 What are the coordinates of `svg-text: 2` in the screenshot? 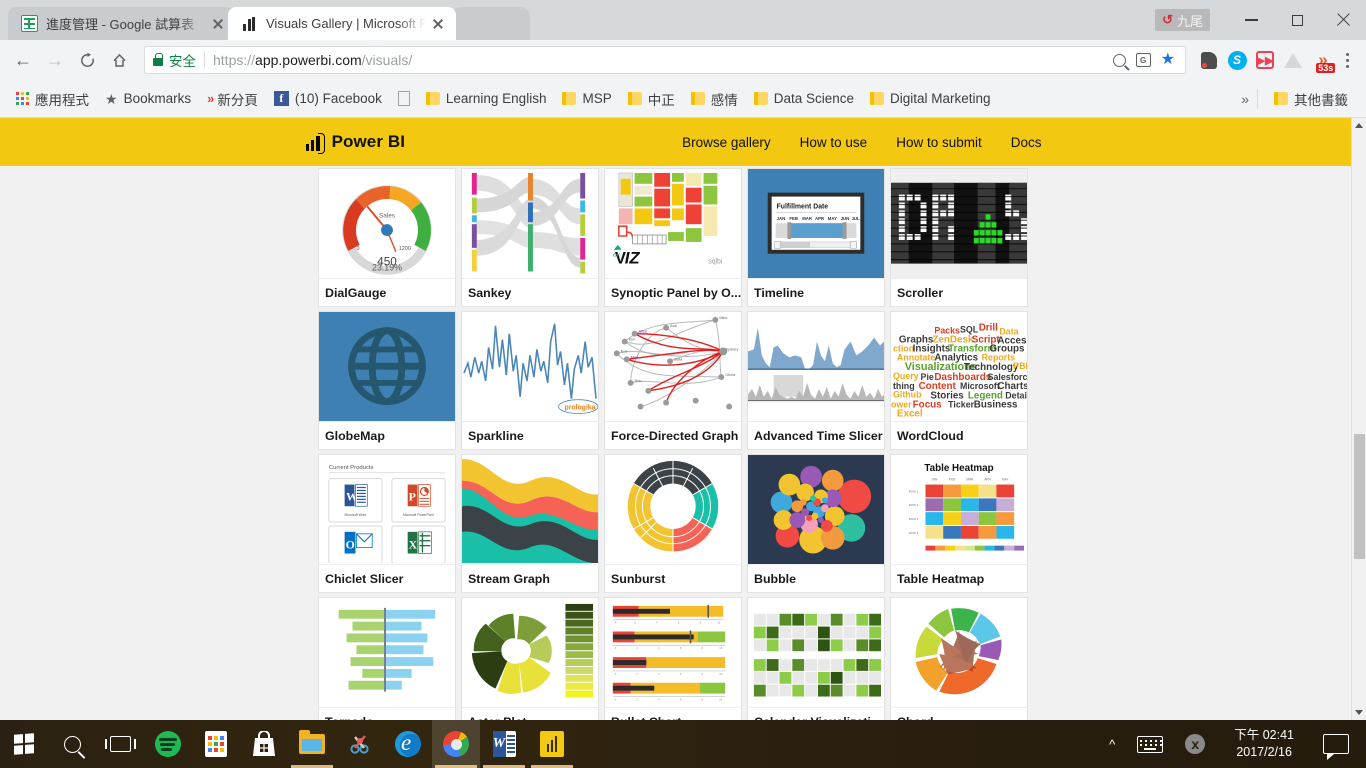 It's located at (638, 648).